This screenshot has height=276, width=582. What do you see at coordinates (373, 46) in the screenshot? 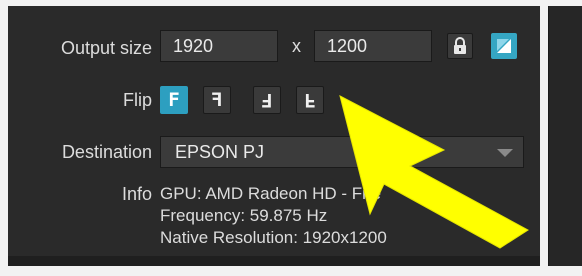
I see `output-height-field: 1200` at bounding box center [373, 46].